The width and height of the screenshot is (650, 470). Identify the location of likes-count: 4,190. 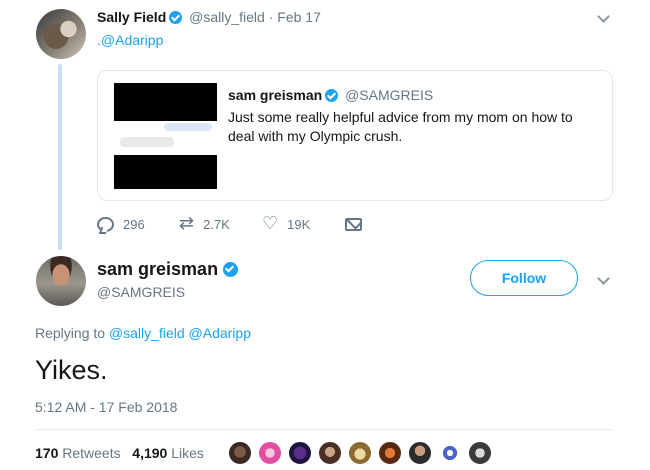
(150, 453).